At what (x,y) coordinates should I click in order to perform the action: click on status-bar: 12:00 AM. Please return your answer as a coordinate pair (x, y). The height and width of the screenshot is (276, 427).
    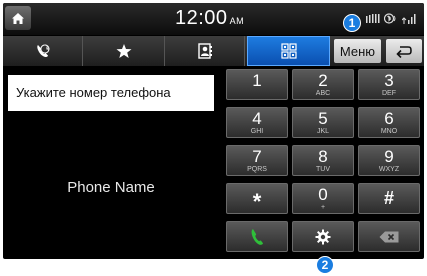
    Looking at the image, I should click on (213, 19).